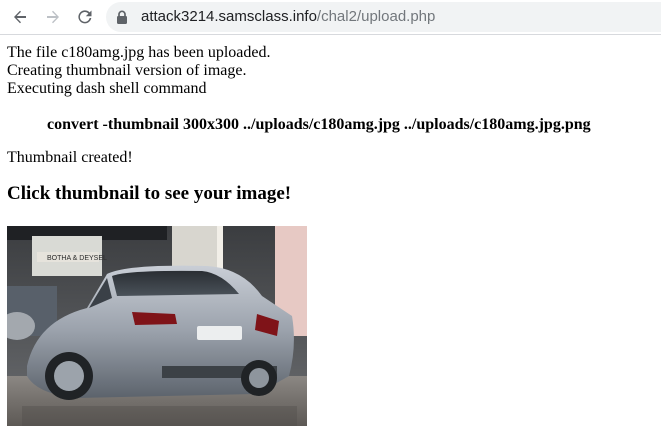 The height and width of the screenshot is (447, 661). What do you see at coordinates (53, 17) in the screenshot?
I see `forward-arrow-icon` at bounding box center [53, 17].